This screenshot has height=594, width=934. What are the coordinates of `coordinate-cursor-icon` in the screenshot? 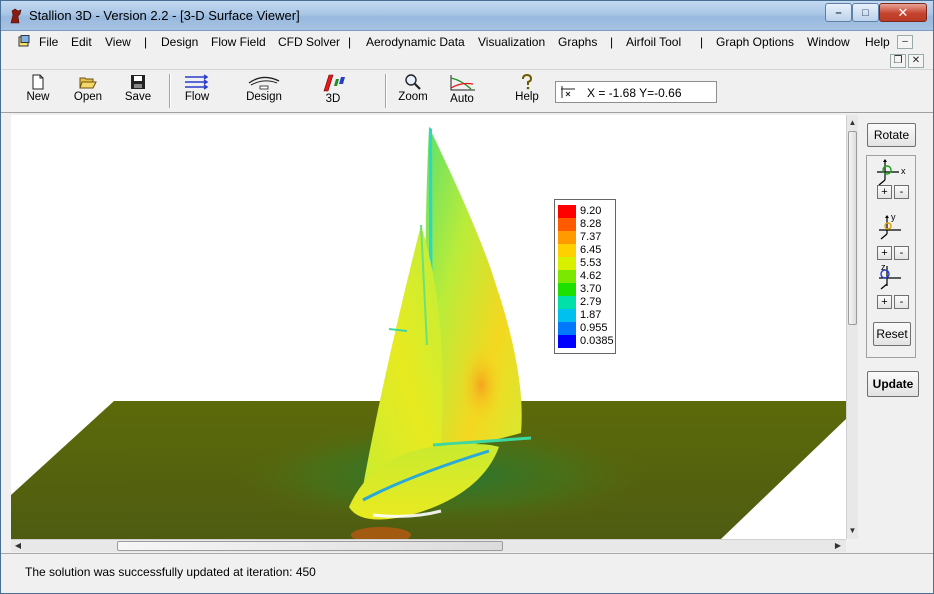 It's located at (568, 92).